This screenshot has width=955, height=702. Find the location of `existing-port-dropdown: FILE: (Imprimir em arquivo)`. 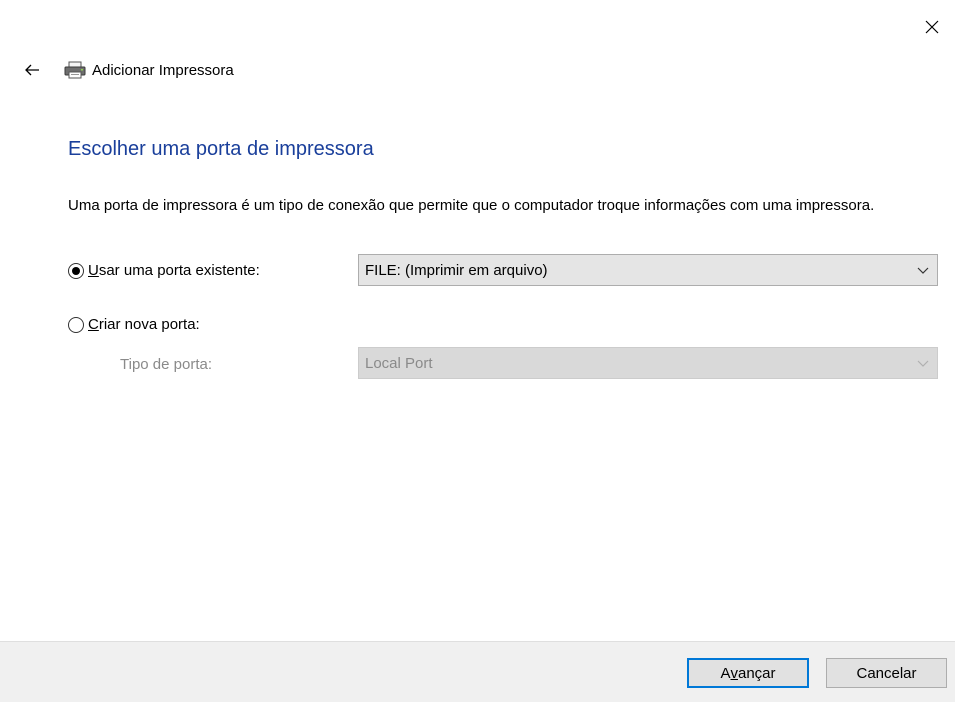

existing-port-dropdown: FILE: (Imprimir em arquivo) is located at coordinates (648, 270).